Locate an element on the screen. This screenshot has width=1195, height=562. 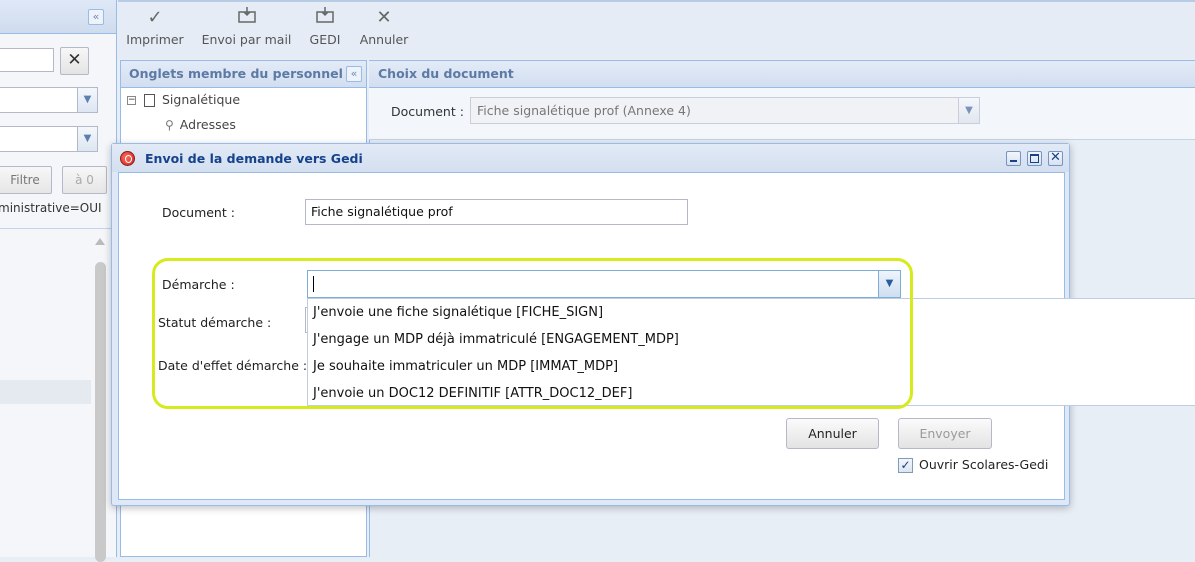
filter-summary-text: ministrative=OUI is located at coordinates (51, 208).